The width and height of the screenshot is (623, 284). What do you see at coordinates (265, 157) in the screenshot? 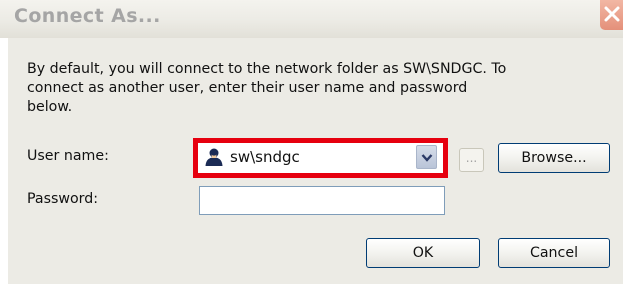
I see `username-value: sw\sndgc` at bounding box center [265, 157].